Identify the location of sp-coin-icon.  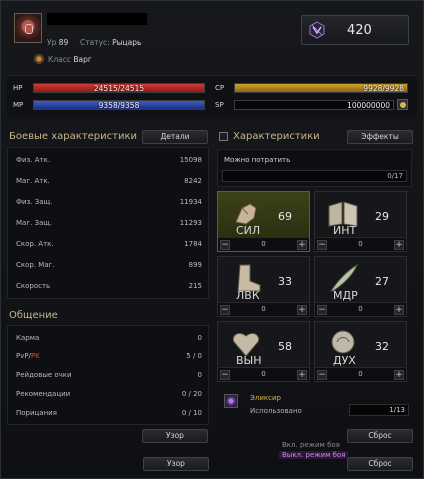
(402, 104).